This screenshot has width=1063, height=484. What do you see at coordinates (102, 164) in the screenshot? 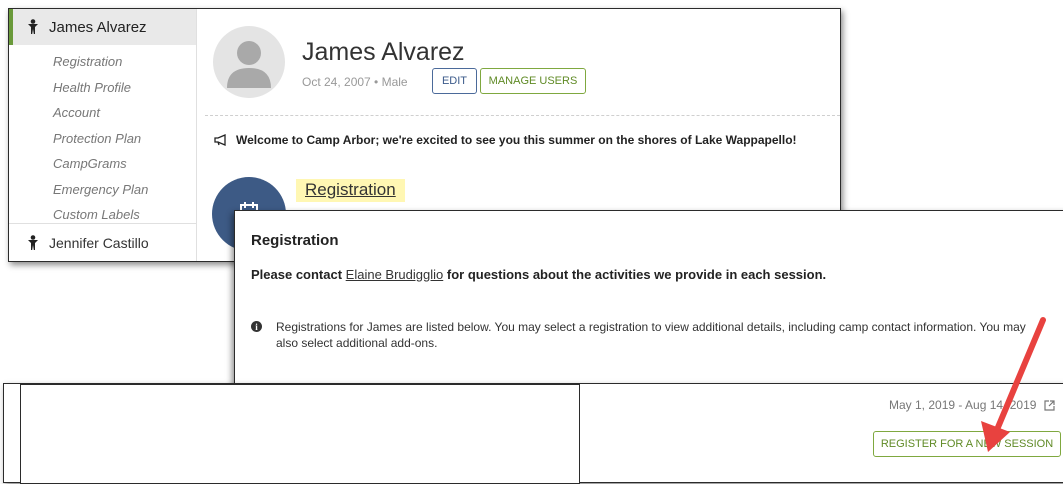
I see `sidebar-item-campgrams: CampGrams` at bounding box center [102, 164].